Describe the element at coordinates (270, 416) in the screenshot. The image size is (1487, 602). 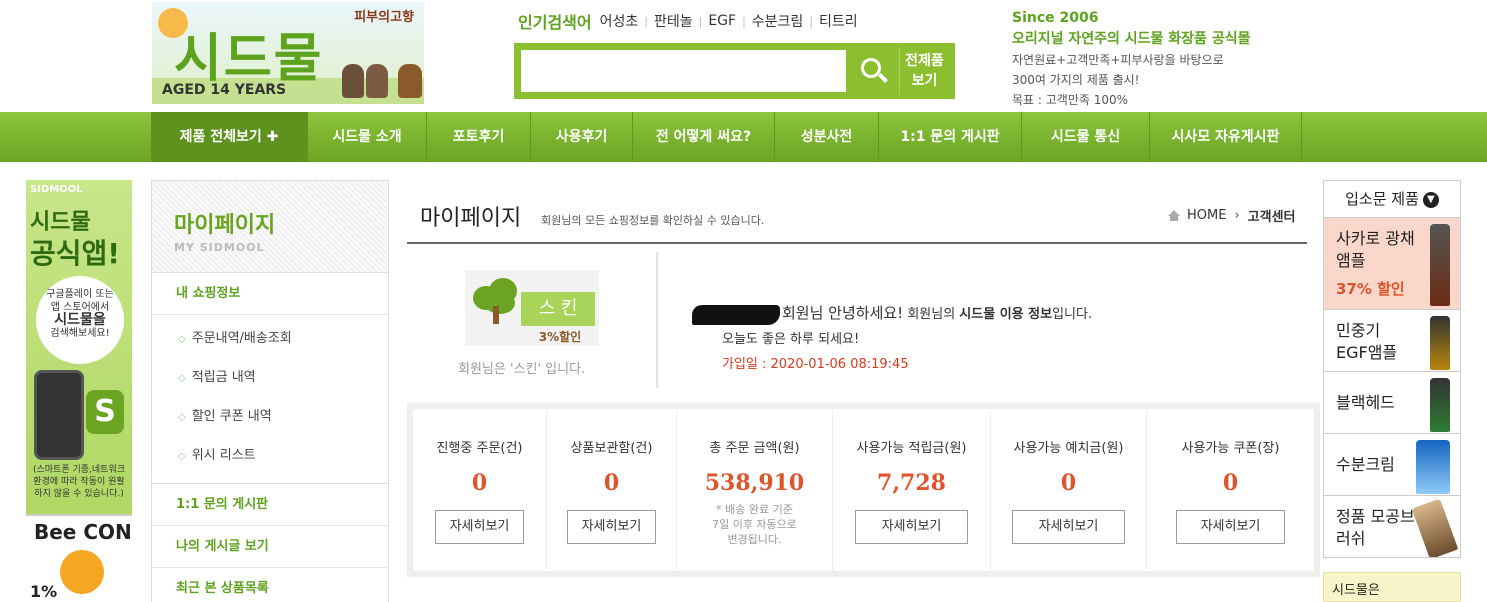
I see `sidebar-item-coupons: ◇ 할인 쿠폰 내역` at that location.